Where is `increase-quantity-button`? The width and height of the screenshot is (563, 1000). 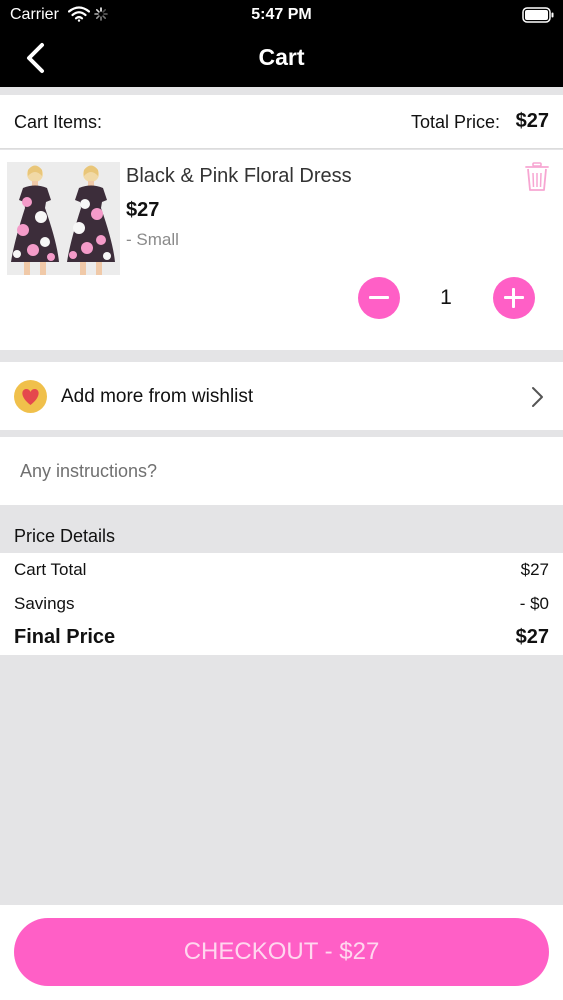 increase-quantity-button is located at coordinates (514, 298).